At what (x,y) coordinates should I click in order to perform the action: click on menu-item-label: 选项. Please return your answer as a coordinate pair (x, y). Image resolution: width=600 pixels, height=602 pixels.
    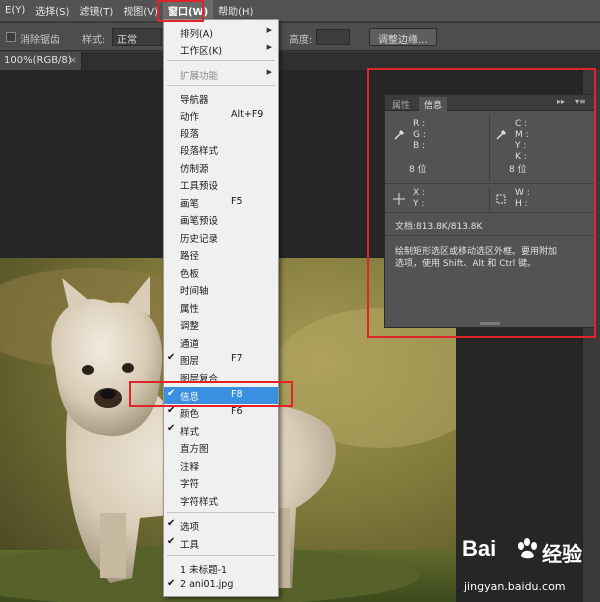
    Looking at the image, I should click on (190, 527).